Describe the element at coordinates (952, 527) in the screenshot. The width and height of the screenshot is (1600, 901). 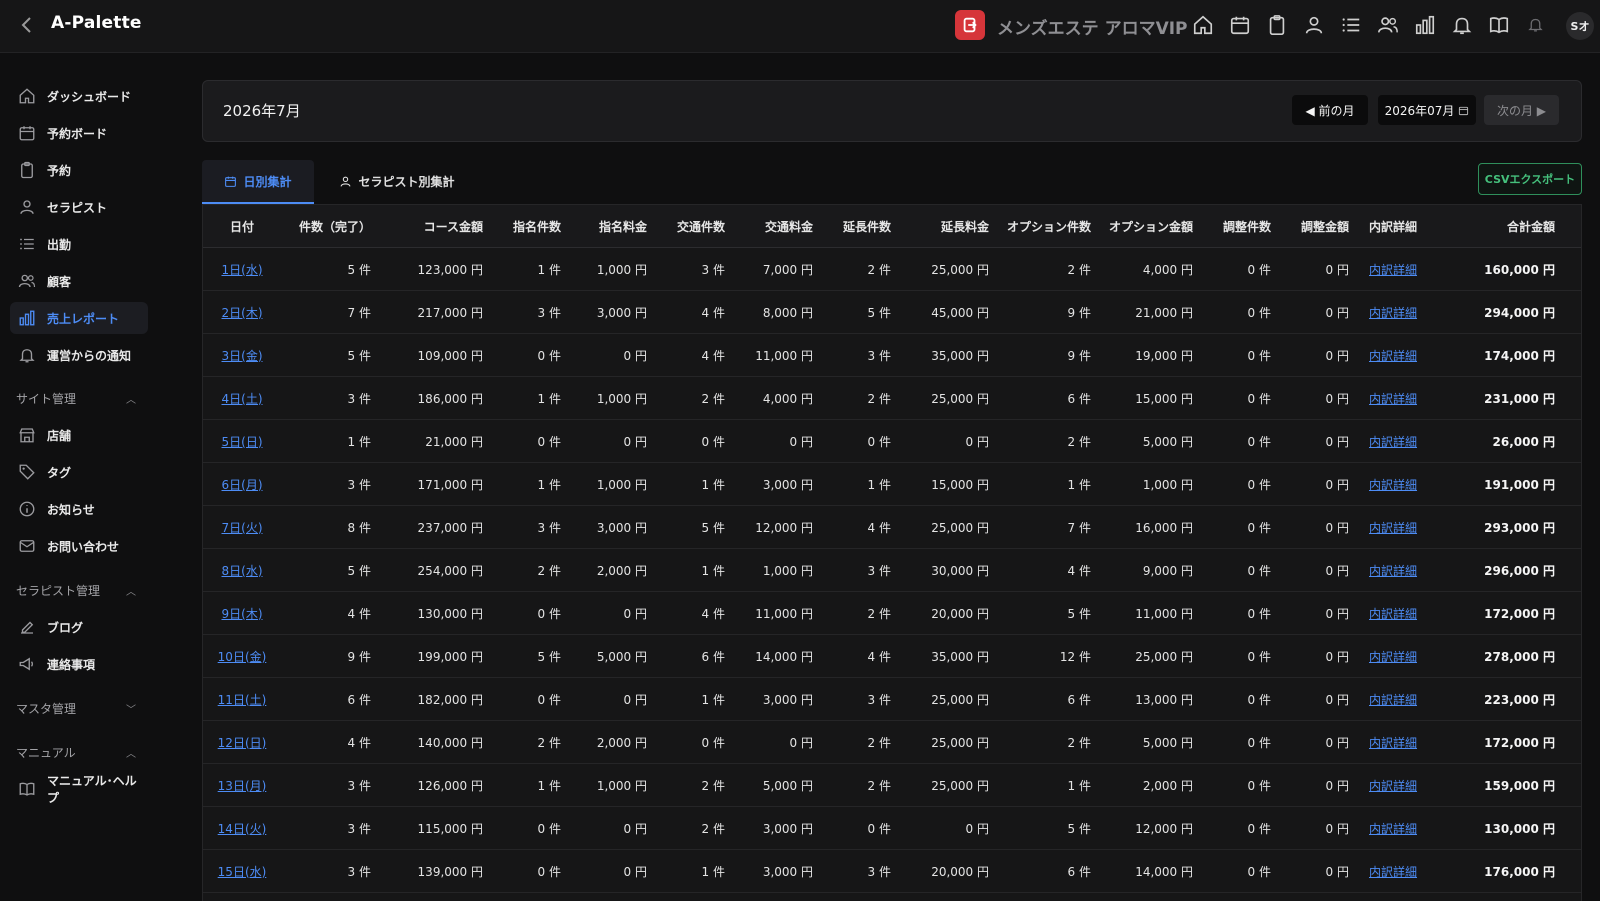
I see `table-cell: 25,000 円` at that location.